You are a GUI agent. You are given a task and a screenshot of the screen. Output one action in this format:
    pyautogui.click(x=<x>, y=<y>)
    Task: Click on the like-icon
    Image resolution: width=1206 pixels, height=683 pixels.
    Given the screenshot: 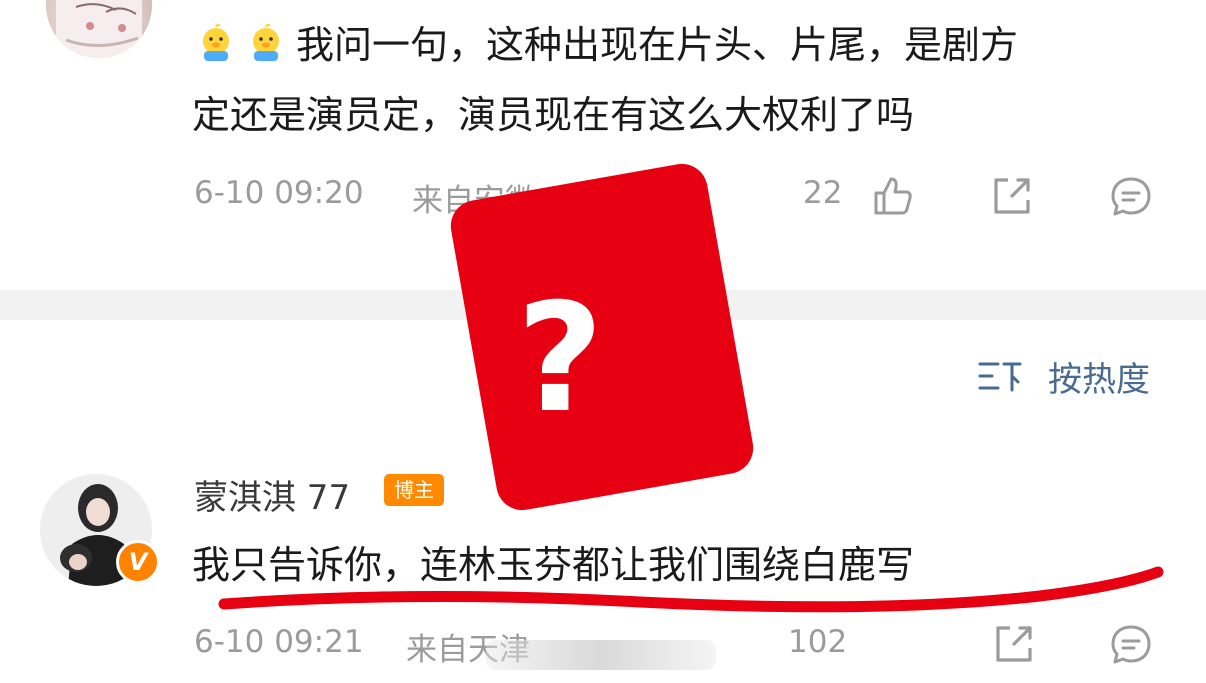 What is the action you would take?
    pyautogui.click(x=893, y=196)
    